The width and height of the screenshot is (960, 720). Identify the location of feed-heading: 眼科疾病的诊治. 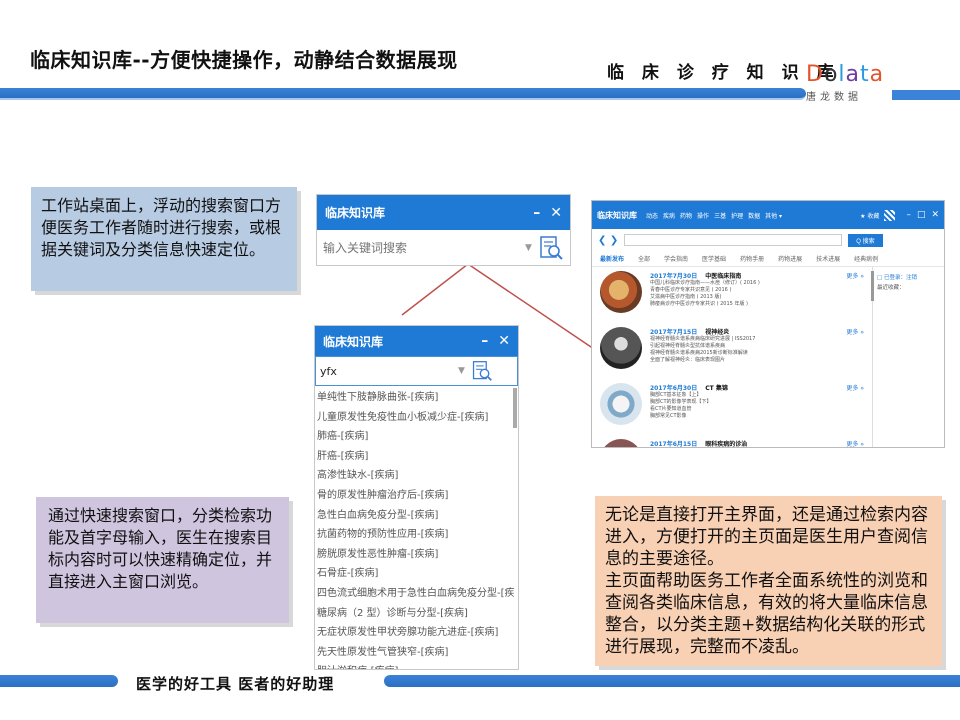
(726, 444).